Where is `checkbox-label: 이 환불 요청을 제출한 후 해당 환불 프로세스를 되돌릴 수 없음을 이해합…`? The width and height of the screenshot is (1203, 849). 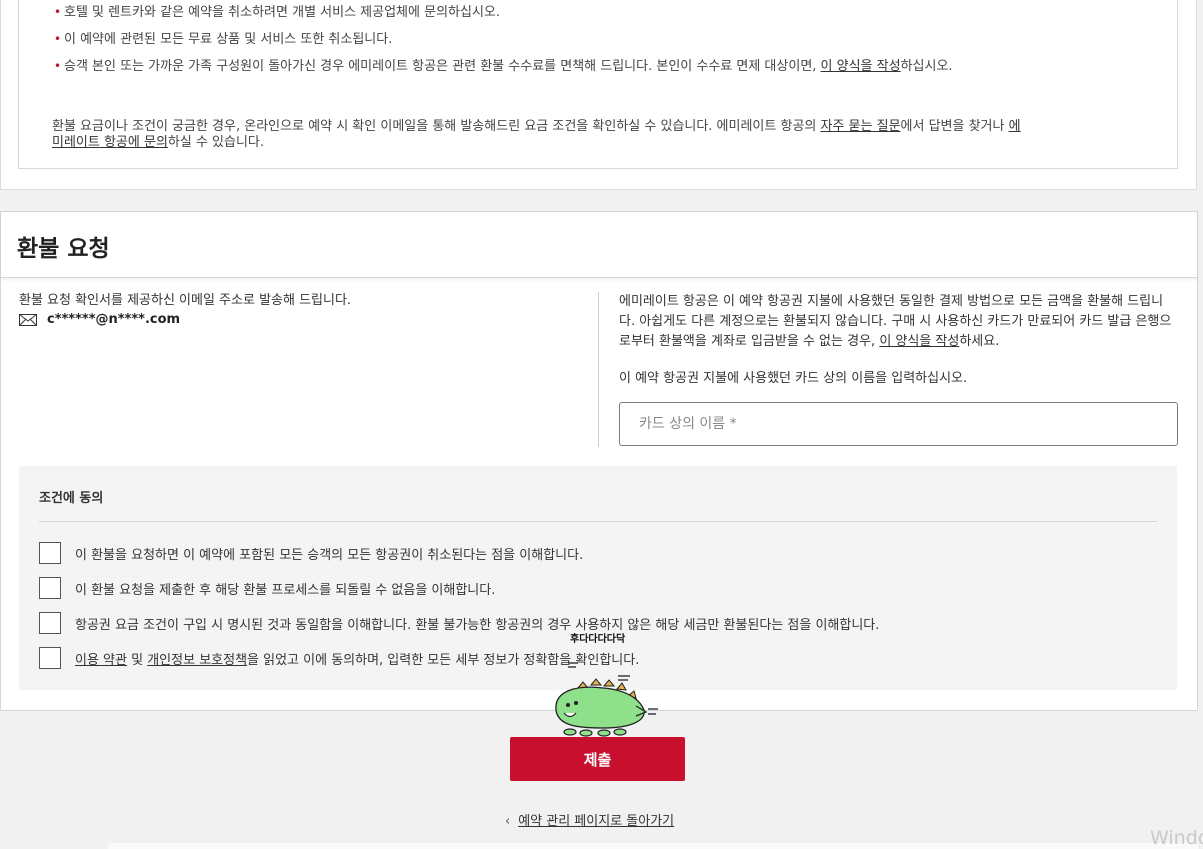
checkbox-label: 이 환불 요청을 제출한 후 해당 환불 프로세스를 되돌릴 수 없음을 이해합… is located at coordinates (285, 590).